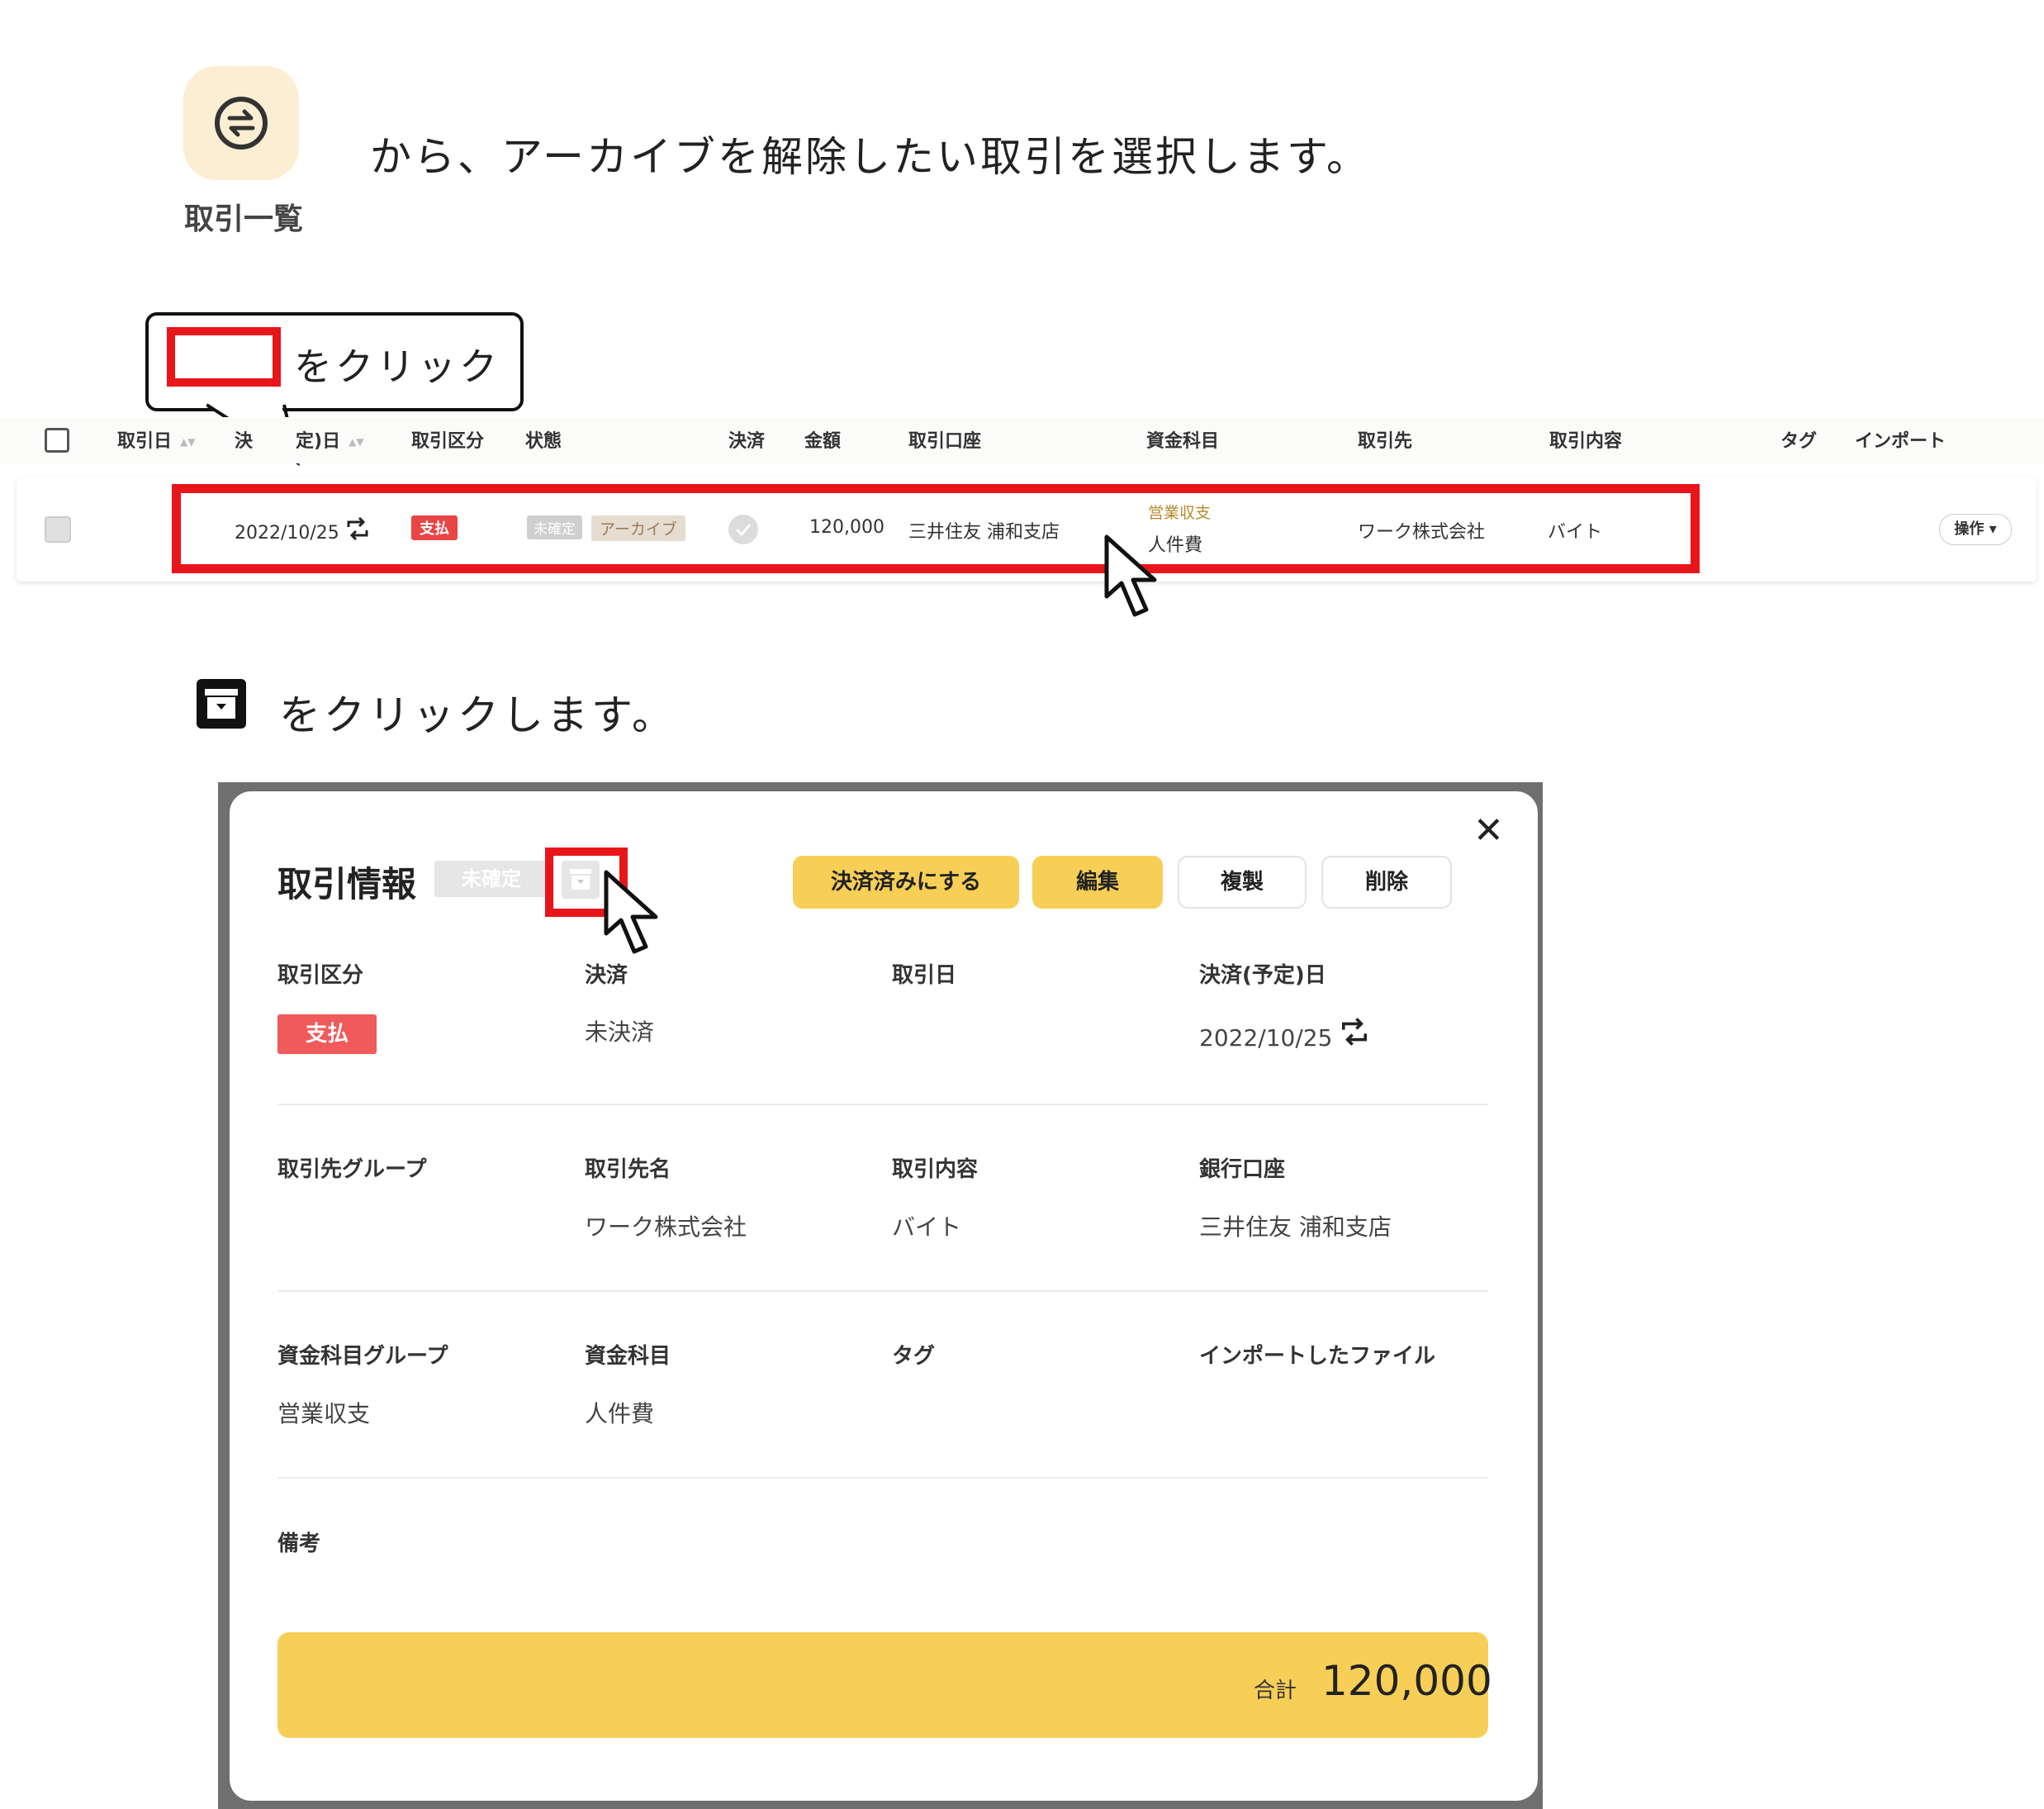 This screenshot has width=2044, height=1809. What do you see at coordinates (1386, 883) in the screenshot?
I see `delete-button: 削除` at bounding box center [1386, 883].